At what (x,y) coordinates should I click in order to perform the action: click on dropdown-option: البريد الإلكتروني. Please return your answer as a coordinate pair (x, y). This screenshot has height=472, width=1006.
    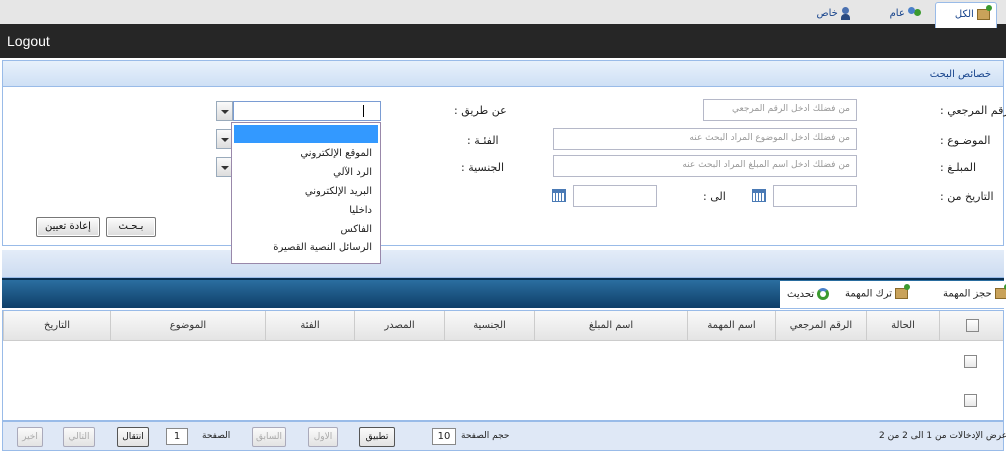
    Looking at the image, I should click on (338, 191).